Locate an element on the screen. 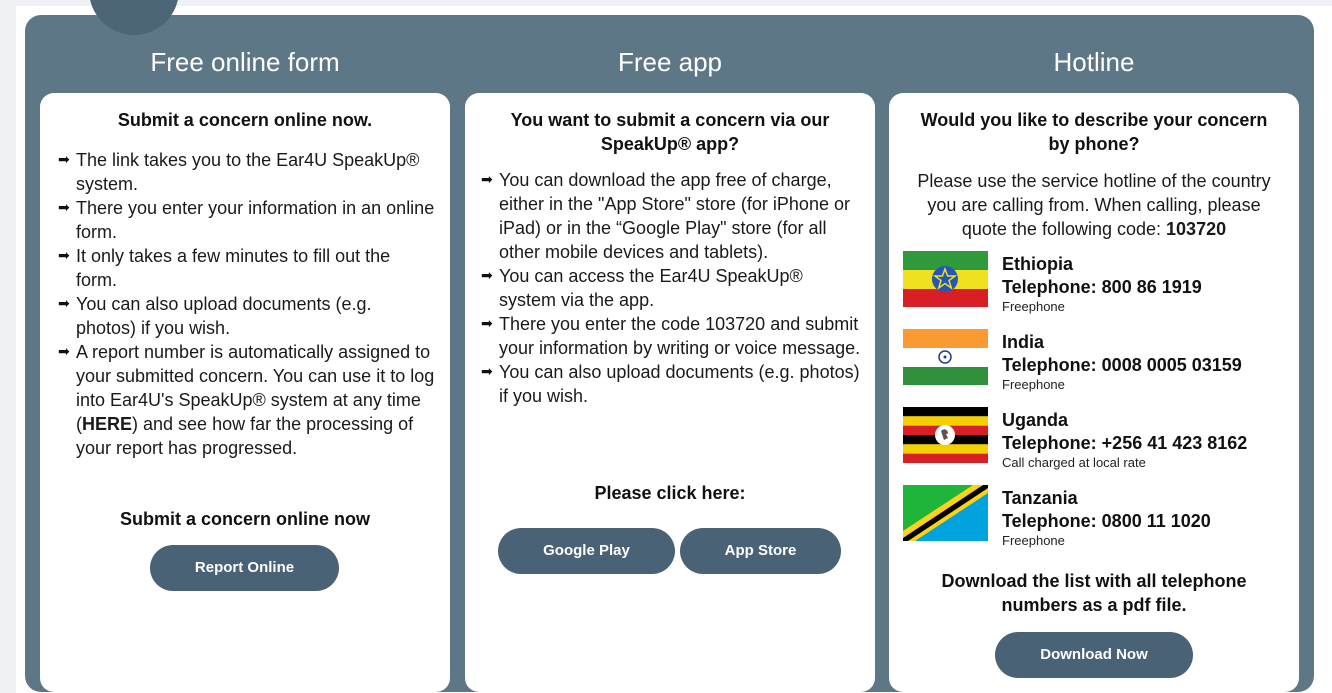 This screenshot has width=1332, height=693. app-store-button: App Store is located at coordinates (760, 551).